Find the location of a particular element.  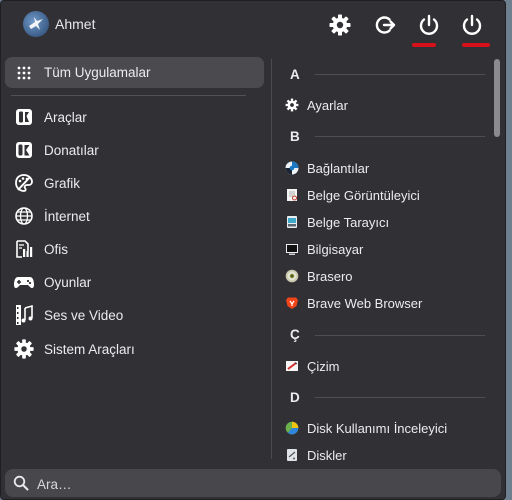

search-bar is located at coordinates (253, 483).